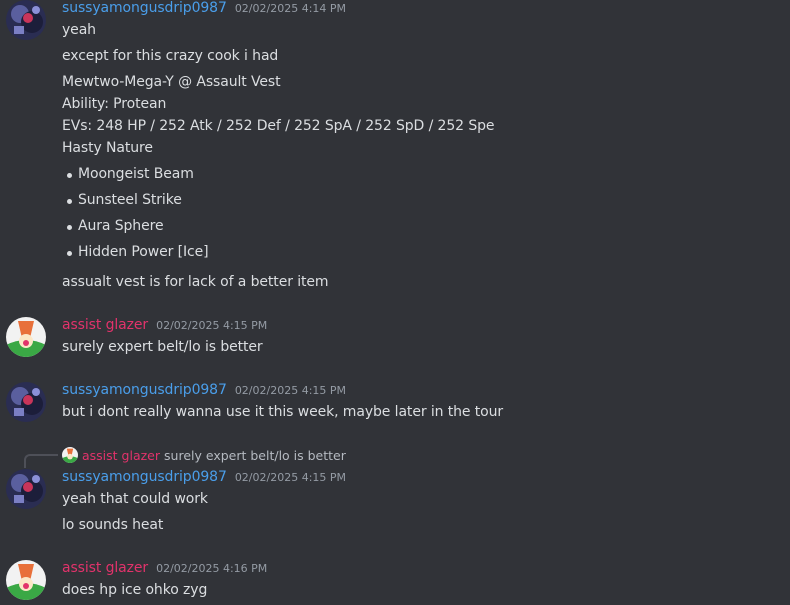 The width and height of the screenshot is (790, 605). I want to click on message-text: surely expert belt/lo is better, so click(162, 347).